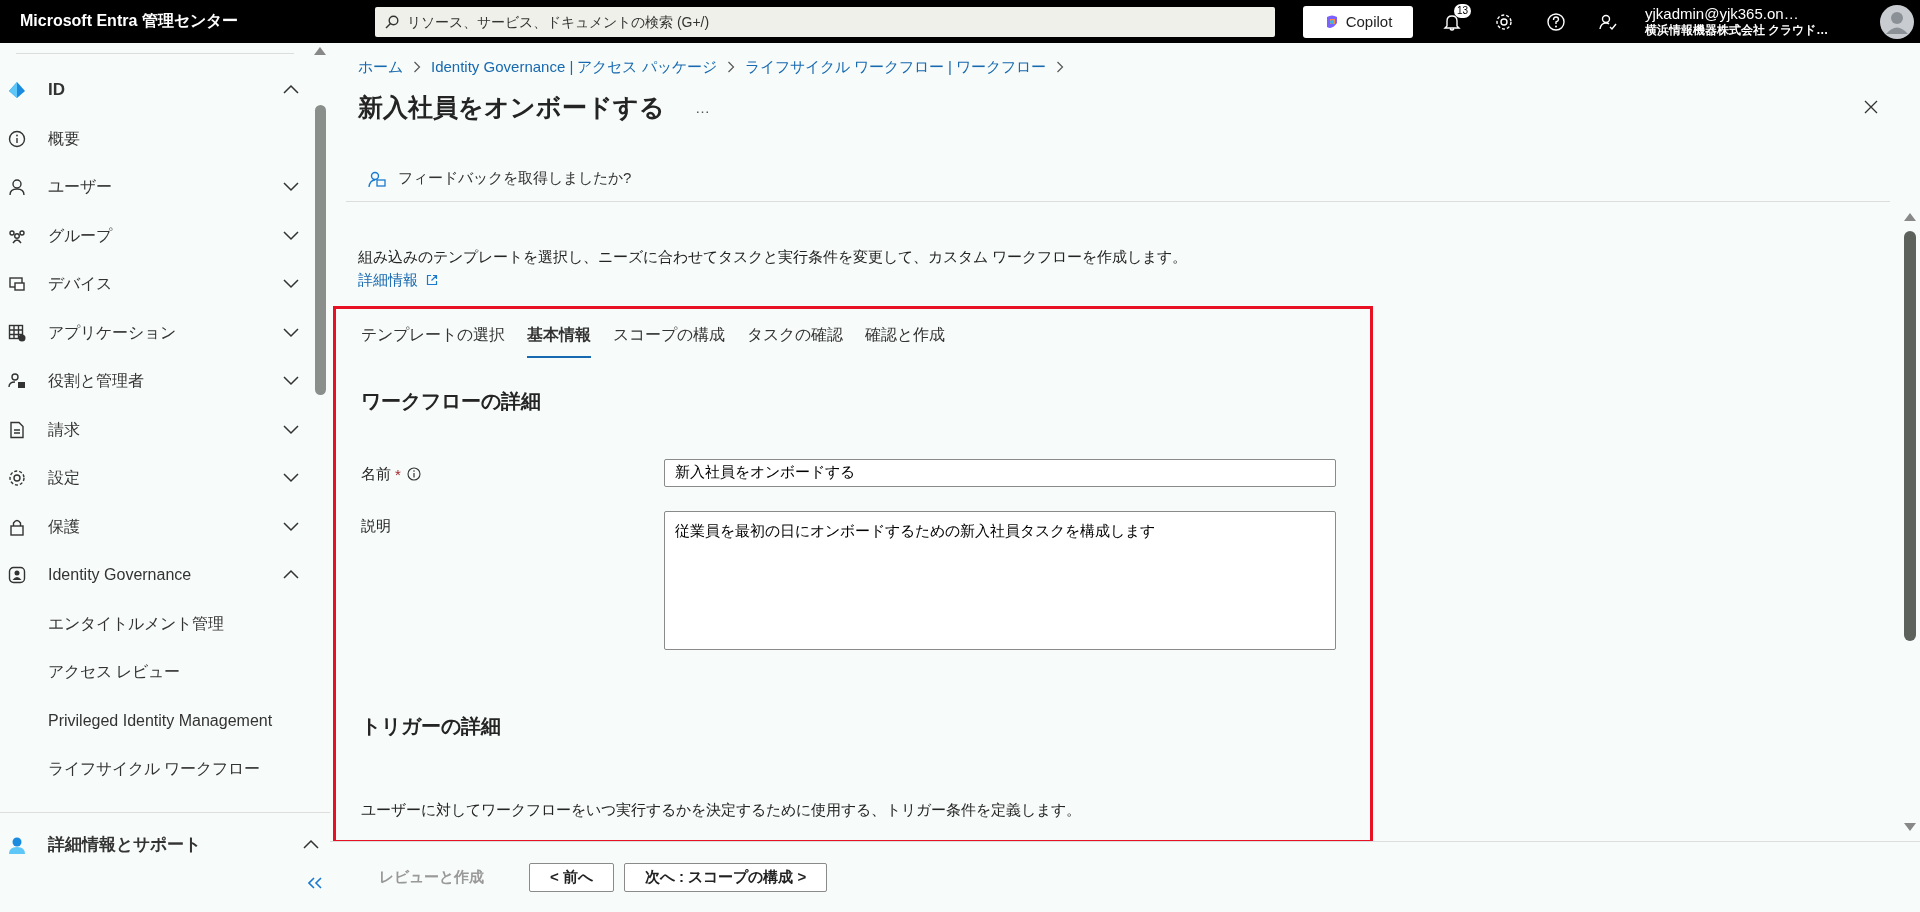  What do you see at coordinates (574, 67) in the screenshot?
I see `breadcrumb-link: Identity Governance | アクセス パッケージ` at bounding box center [574, 67].